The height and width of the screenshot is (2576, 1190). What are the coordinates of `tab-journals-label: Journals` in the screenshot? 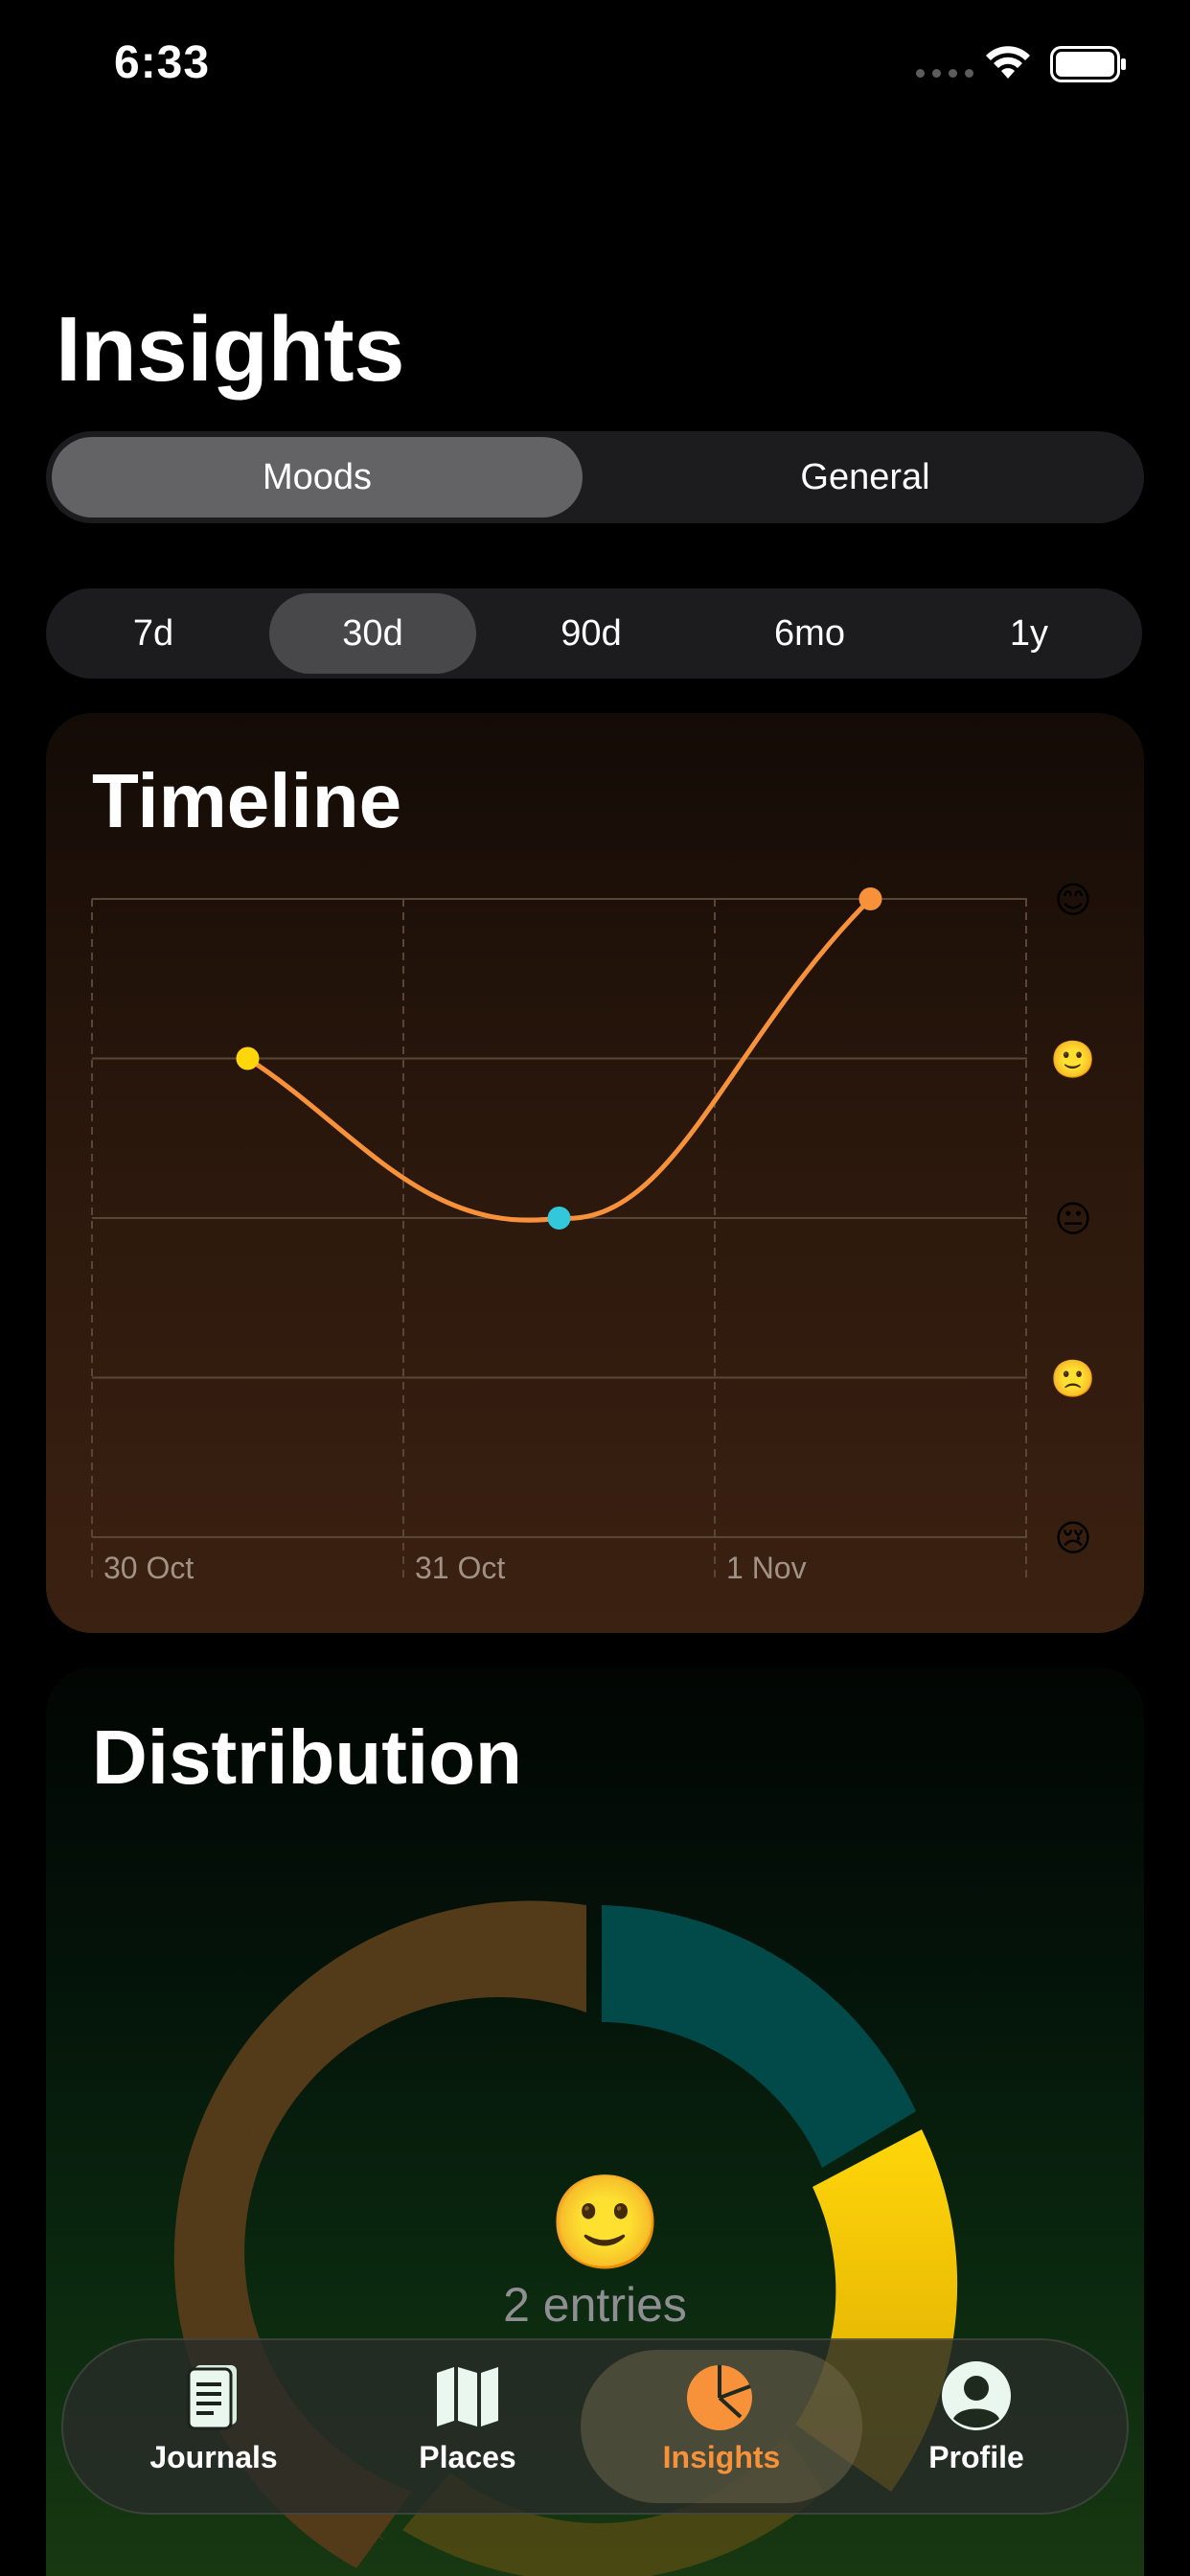 It's located at (214, 2457).